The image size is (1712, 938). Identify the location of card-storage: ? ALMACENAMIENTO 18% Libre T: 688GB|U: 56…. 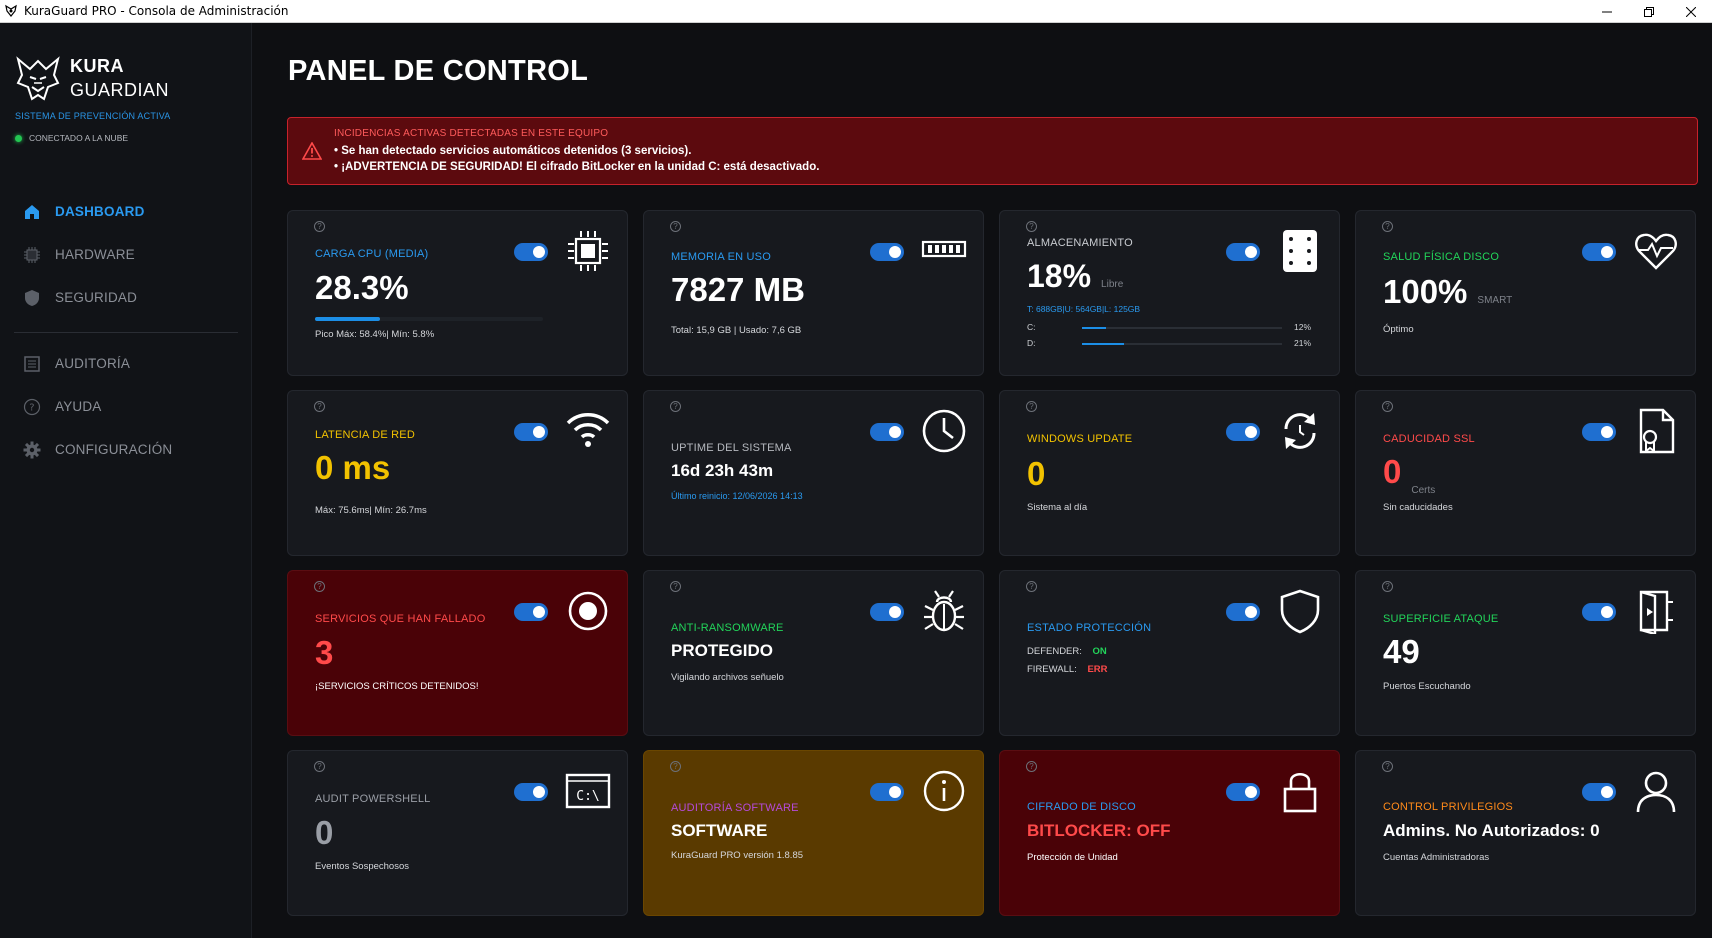
(1169, 293).